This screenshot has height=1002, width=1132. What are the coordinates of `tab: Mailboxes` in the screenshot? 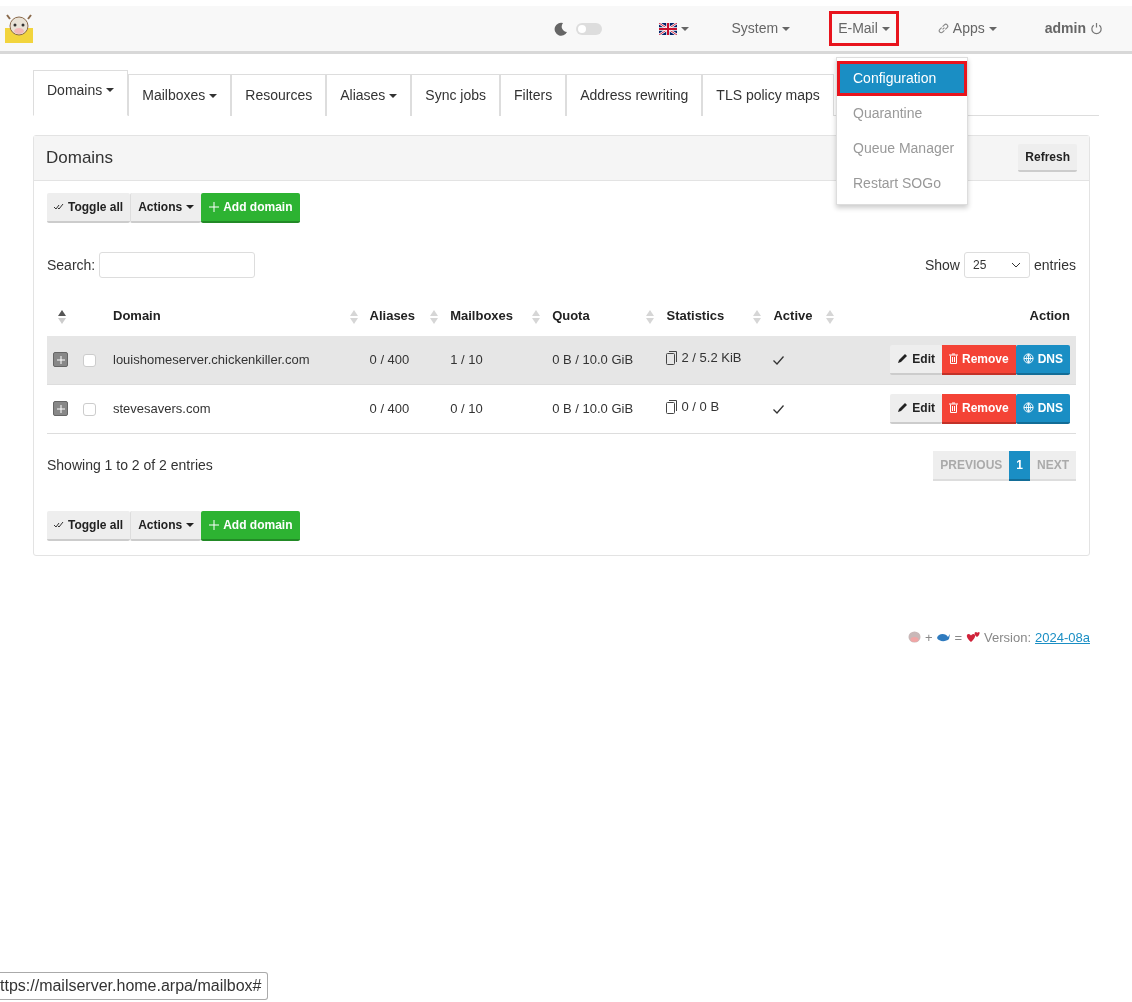 It's located at (180, 95).